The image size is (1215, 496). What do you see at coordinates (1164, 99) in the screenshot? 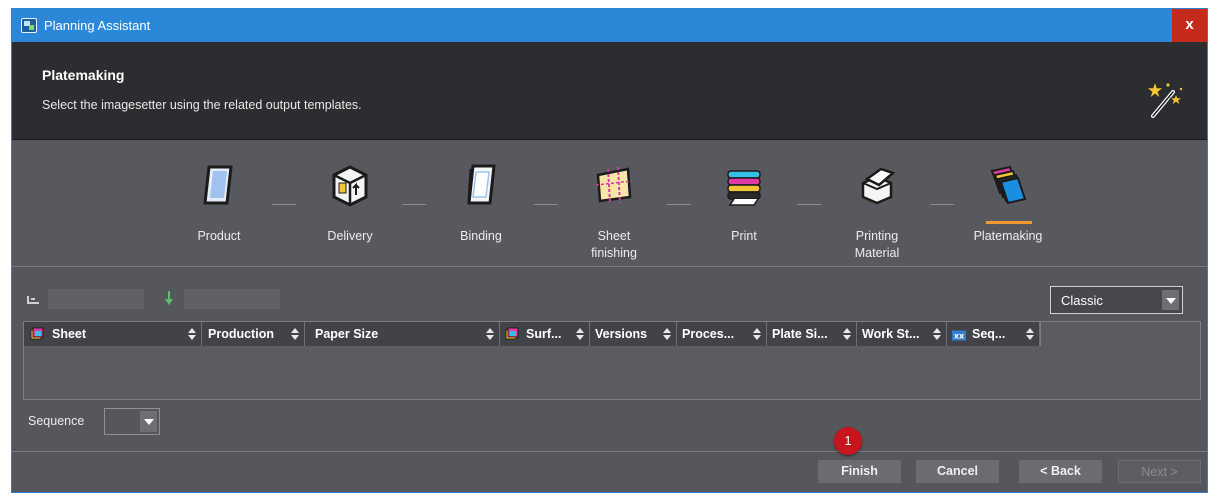
I see `magic-wand-icon` at bounding box center [1164, 99].